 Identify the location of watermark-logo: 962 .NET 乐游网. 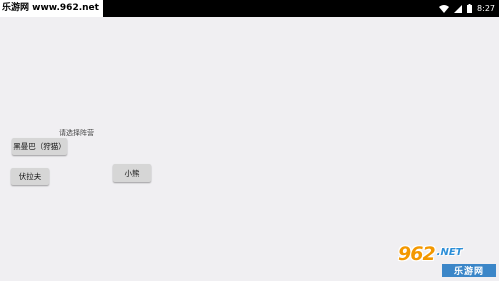
(447, 261).